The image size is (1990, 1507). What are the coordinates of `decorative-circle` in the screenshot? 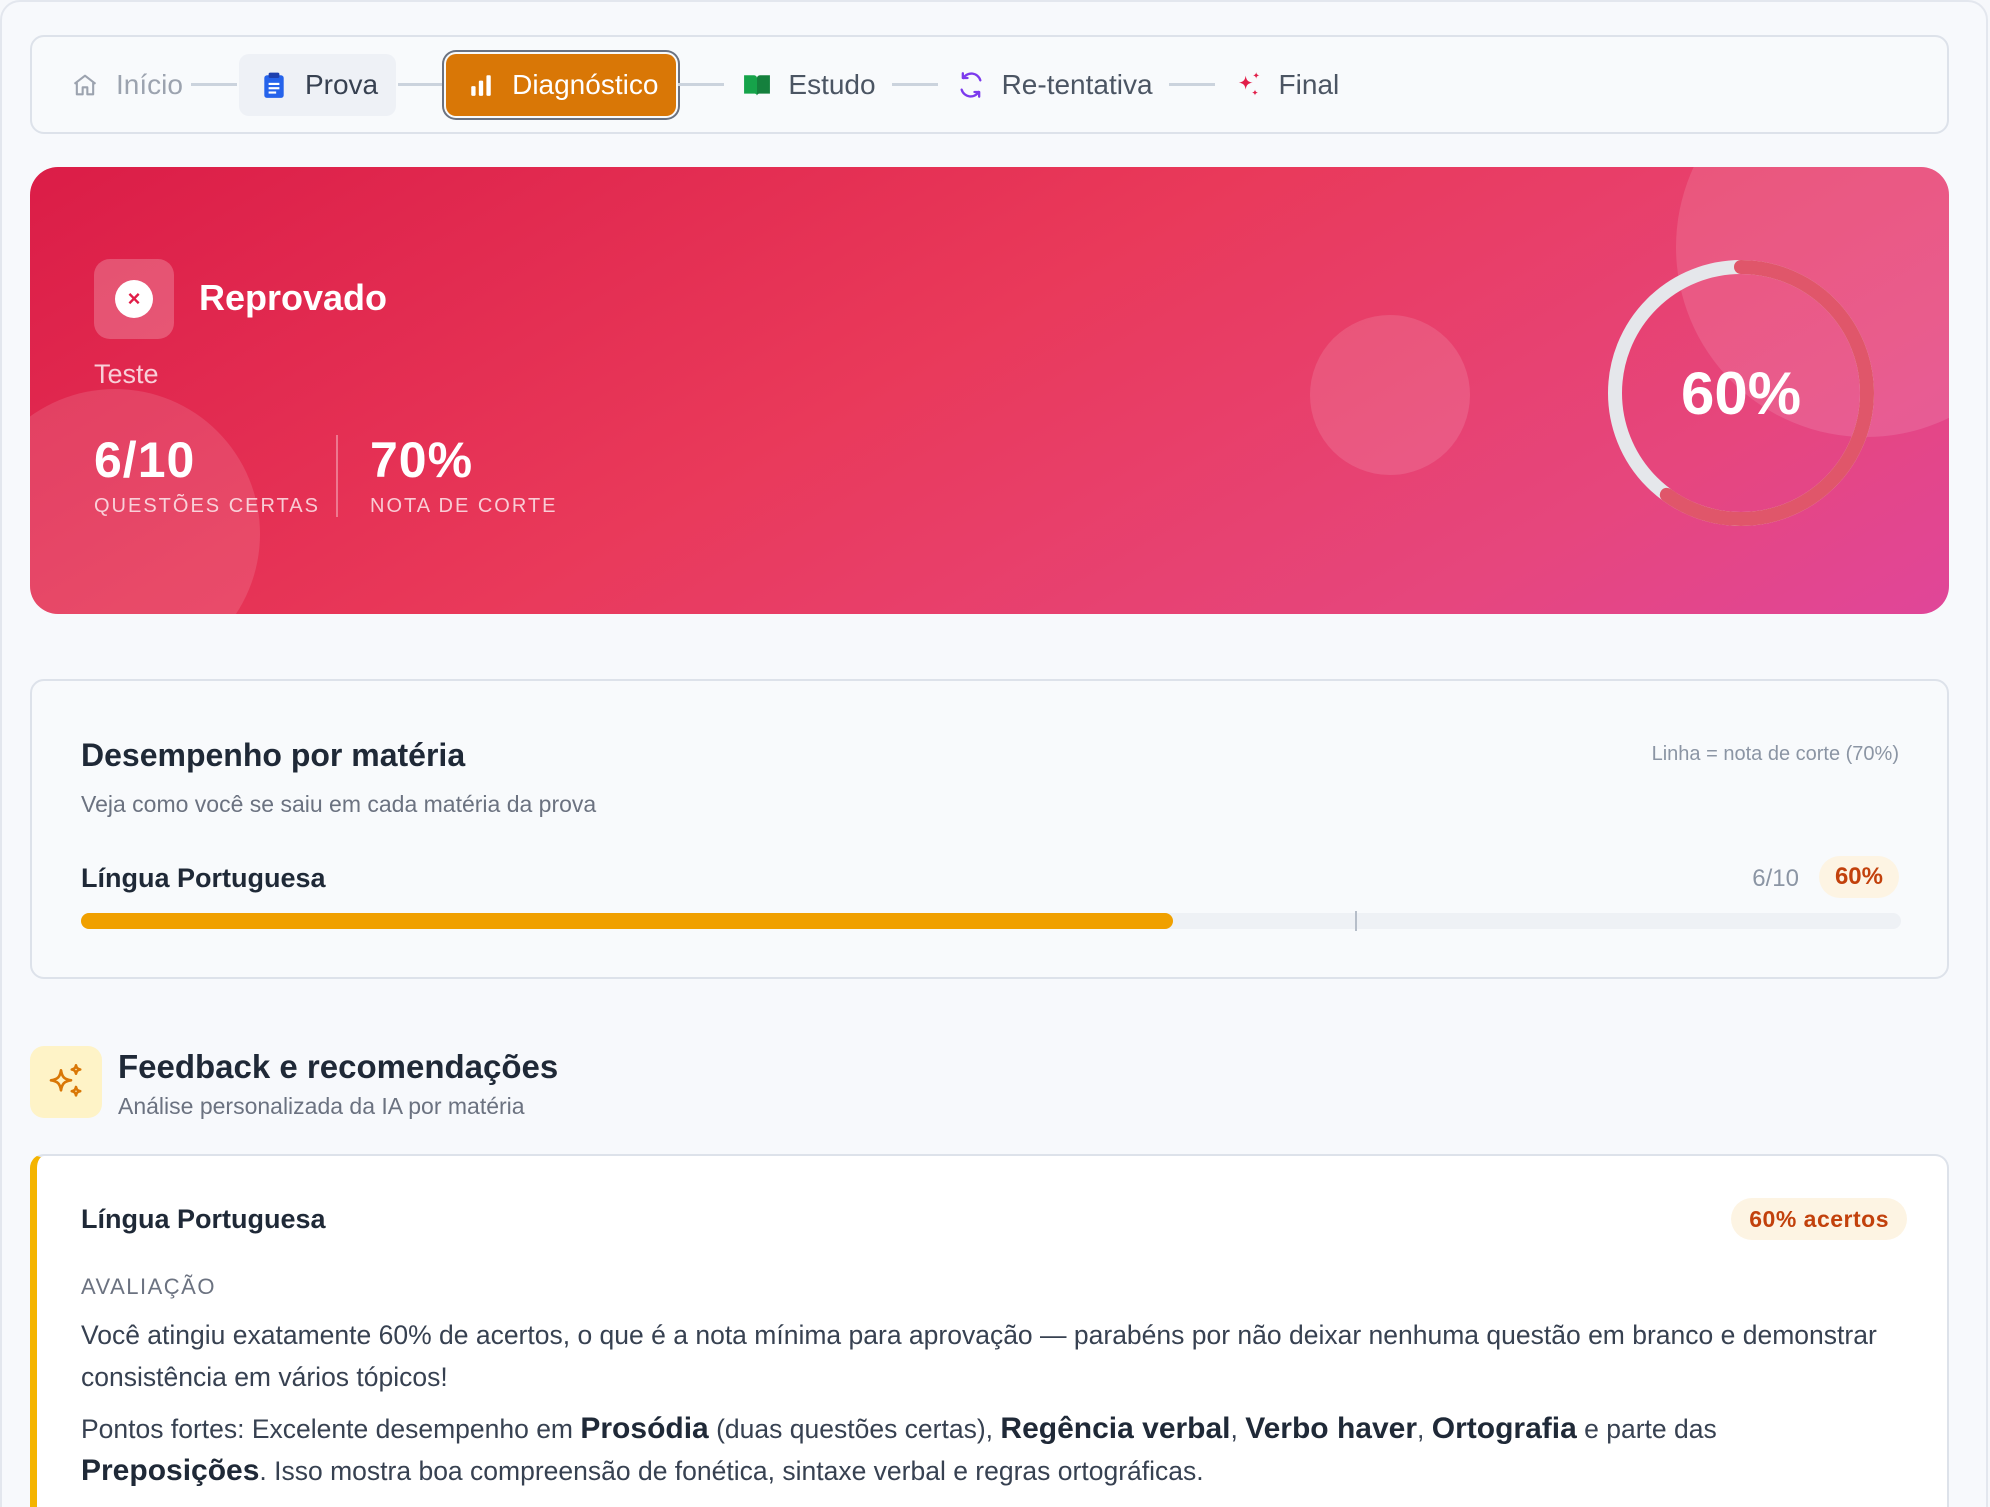 It's located at (1390, 395).